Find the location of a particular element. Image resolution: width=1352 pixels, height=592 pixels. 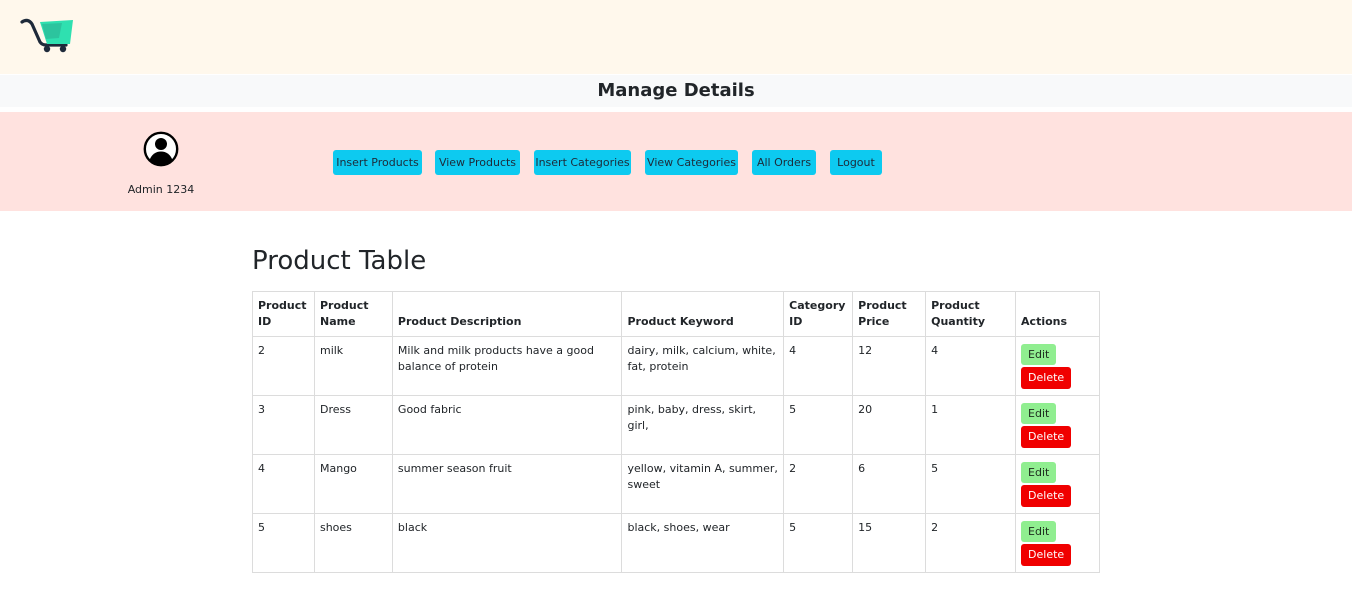

view-categories-button: View Categories is located at coordinates (691, 162).